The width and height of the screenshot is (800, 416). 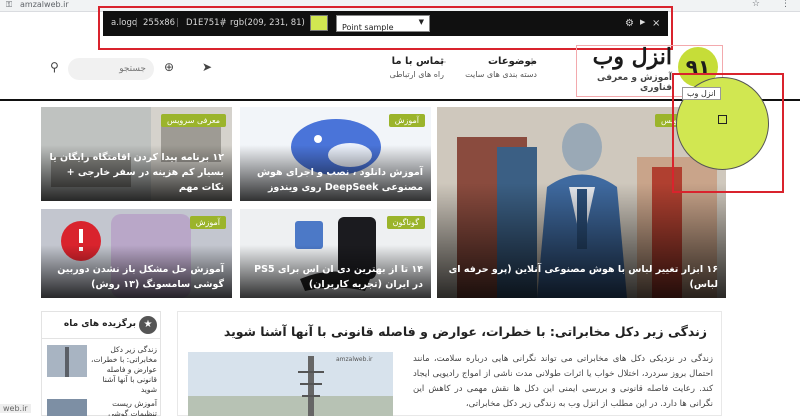 I want to click on nav-topics-subtitle: دسته بندی های سایت, so click(x=501, y=74).